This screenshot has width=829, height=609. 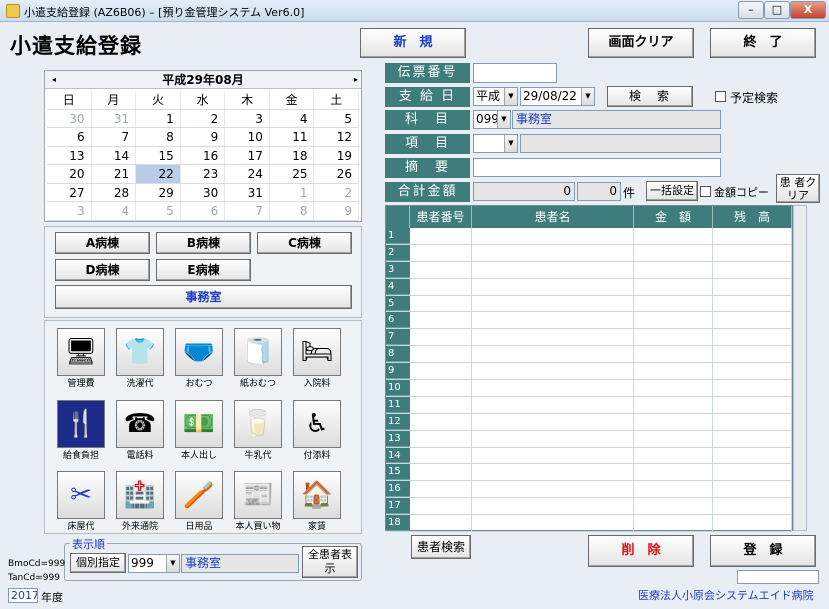 I want to click on table-row: 11, so click(x=589, y=405).